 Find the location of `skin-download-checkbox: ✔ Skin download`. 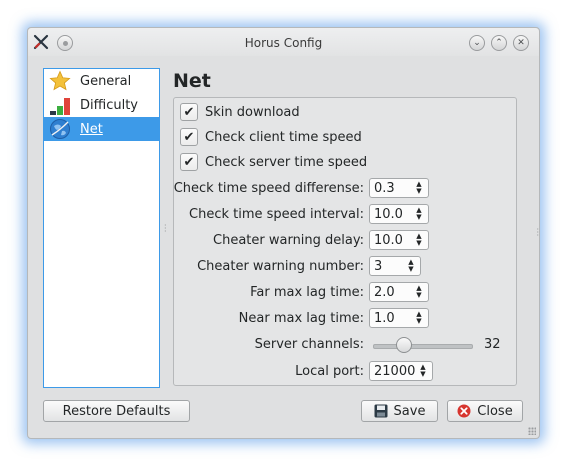

skin-download-checkbox: ✔ Skin download is located at coordinates (240, 112).